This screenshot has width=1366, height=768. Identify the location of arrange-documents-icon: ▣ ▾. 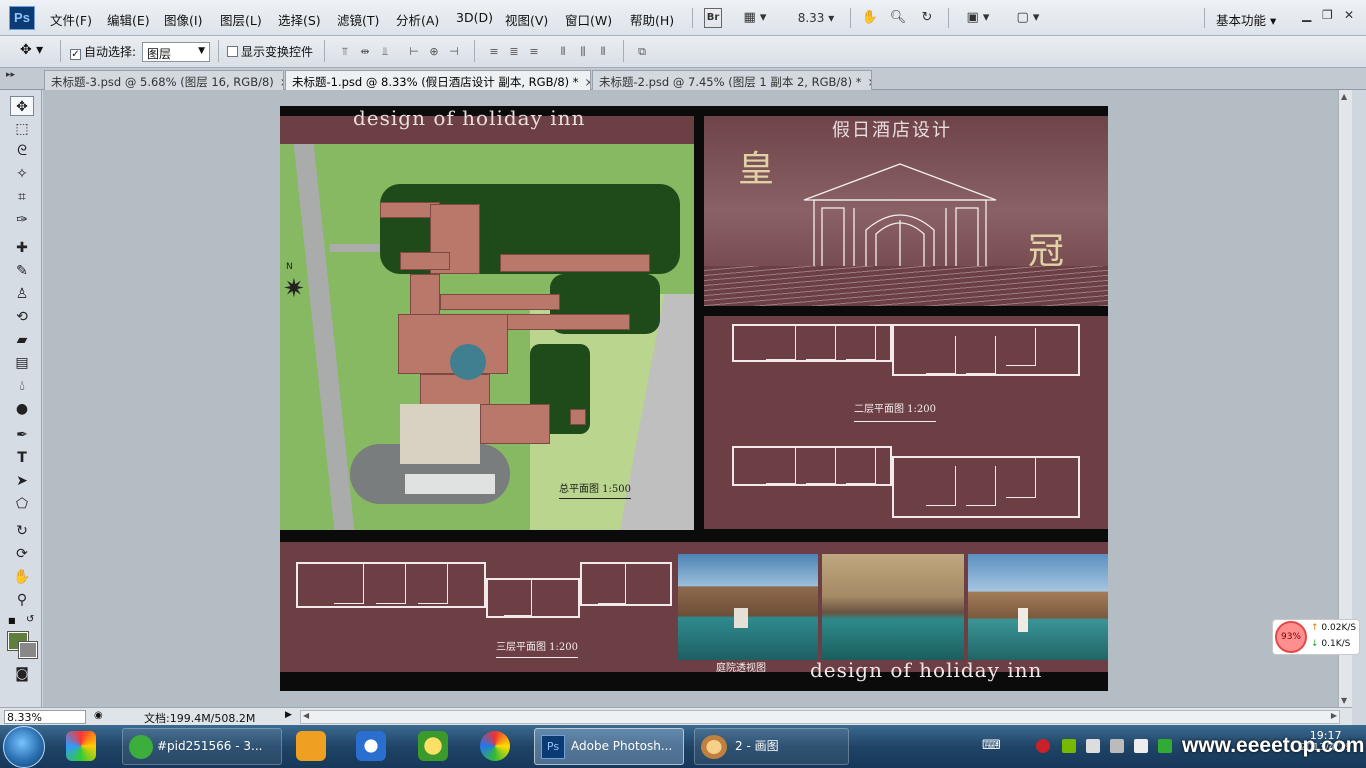
(978, 18).